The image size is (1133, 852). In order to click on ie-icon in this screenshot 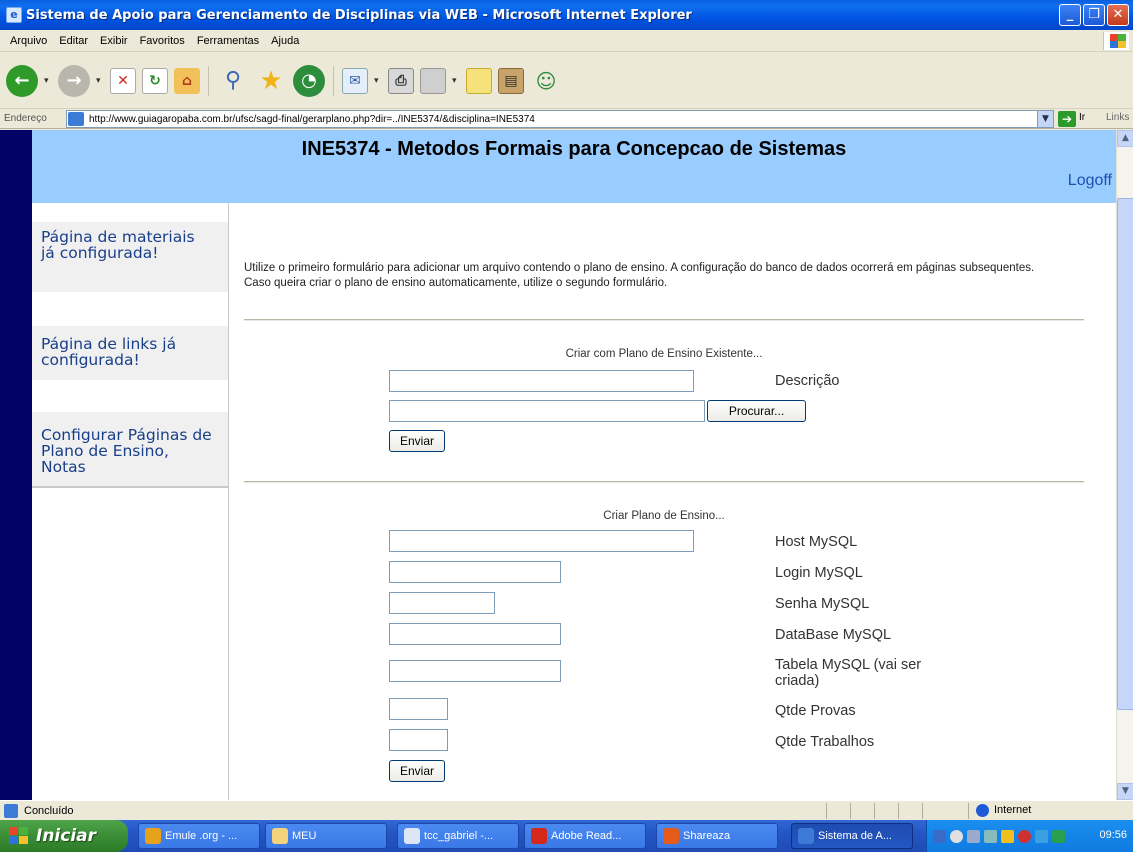, I will do `click(806, 836)`.